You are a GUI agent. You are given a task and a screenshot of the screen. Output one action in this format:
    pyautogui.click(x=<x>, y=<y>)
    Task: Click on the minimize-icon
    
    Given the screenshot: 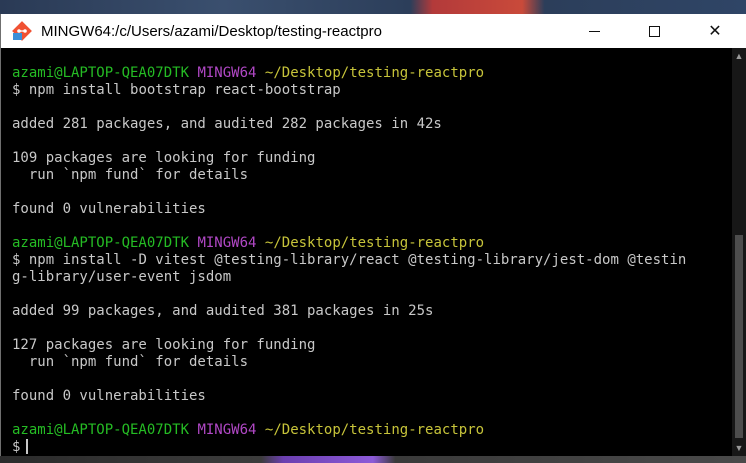 What is the action you would take?
    pyautogui.click(x=594, y=31)
    